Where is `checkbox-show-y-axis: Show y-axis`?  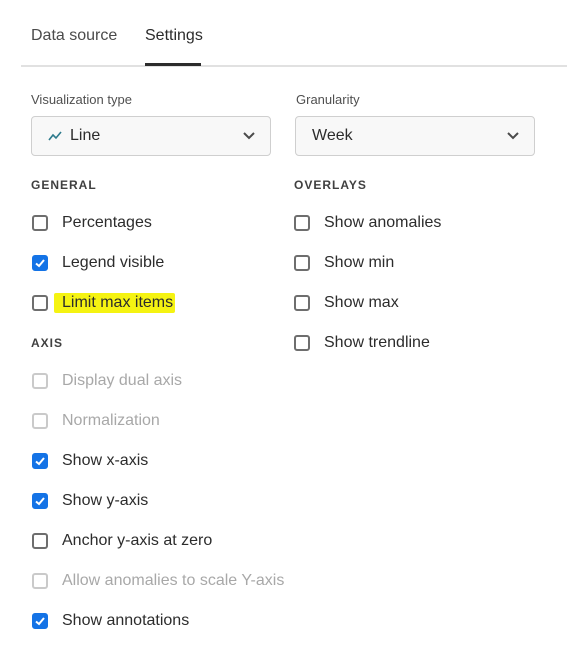
checkbox-show-y-axis: Show y-axis is located at coordinates (90, 501).